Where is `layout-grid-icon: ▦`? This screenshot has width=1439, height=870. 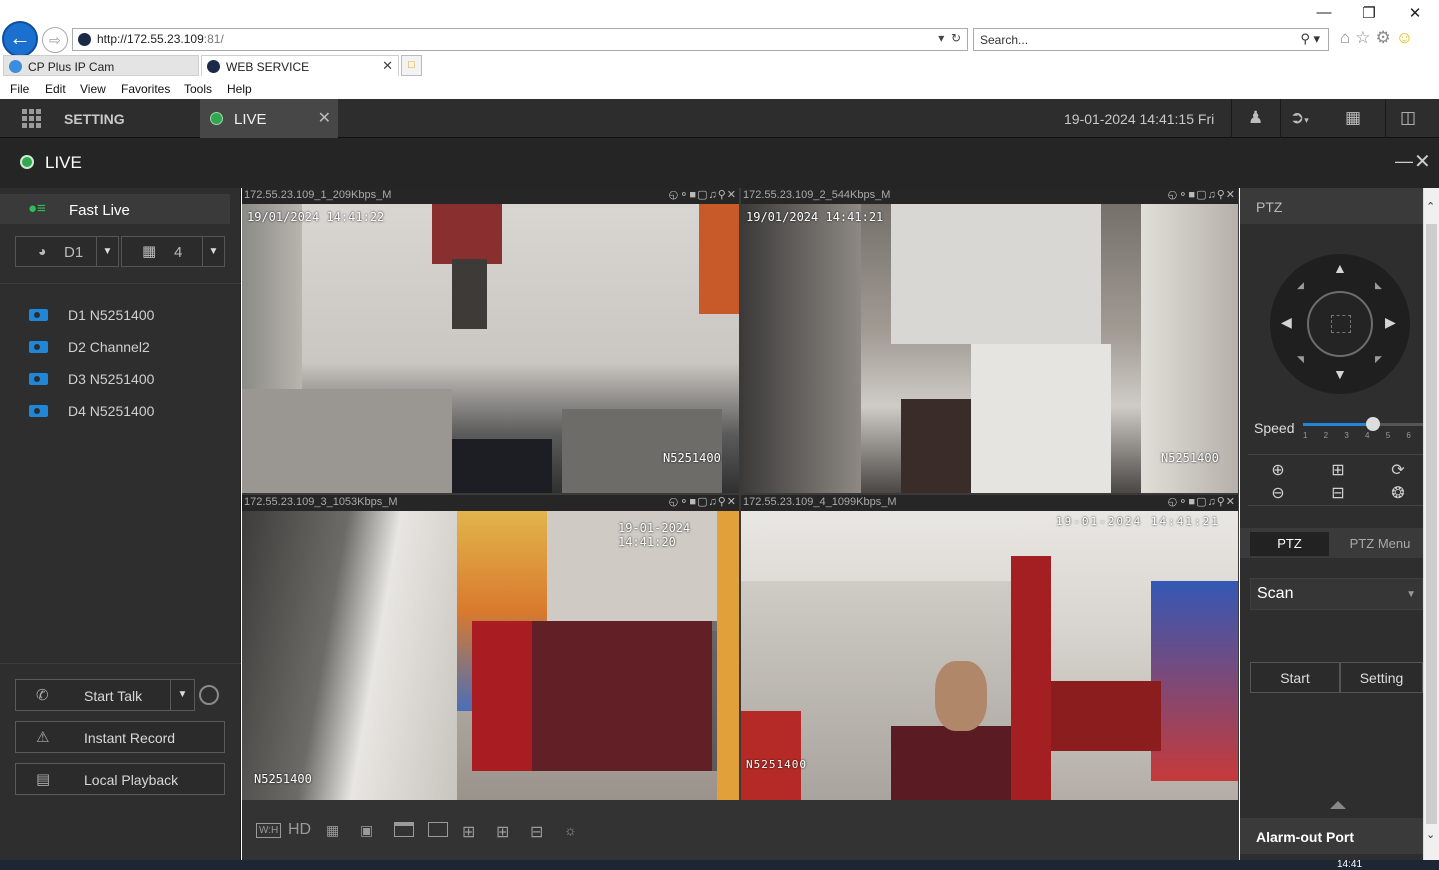 layout-grid-icon: ▦ is located at coordinates (149, 251).